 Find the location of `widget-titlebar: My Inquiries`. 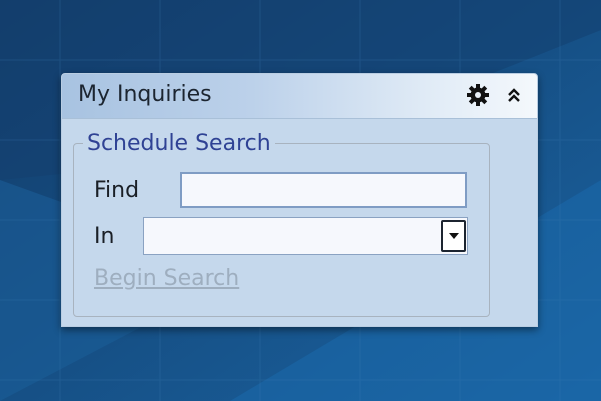

widget-titlebar: My Inquiries is located at coordinates (299, 96).